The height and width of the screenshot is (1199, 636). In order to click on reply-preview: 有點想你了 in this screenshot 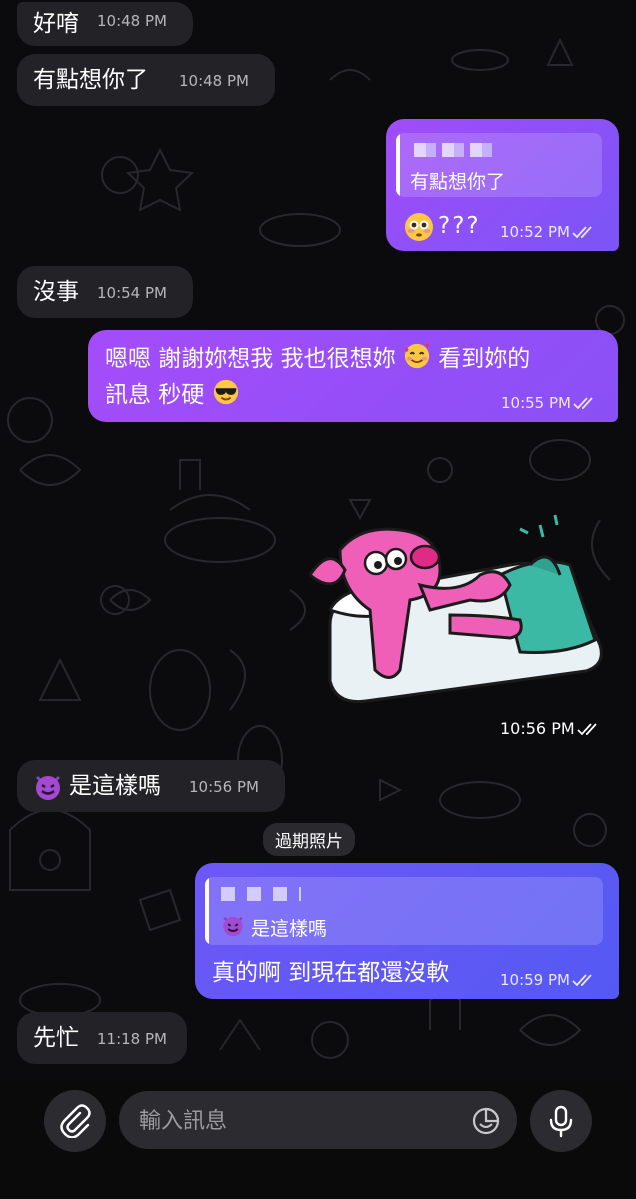, I will do `click(499, 165)`.